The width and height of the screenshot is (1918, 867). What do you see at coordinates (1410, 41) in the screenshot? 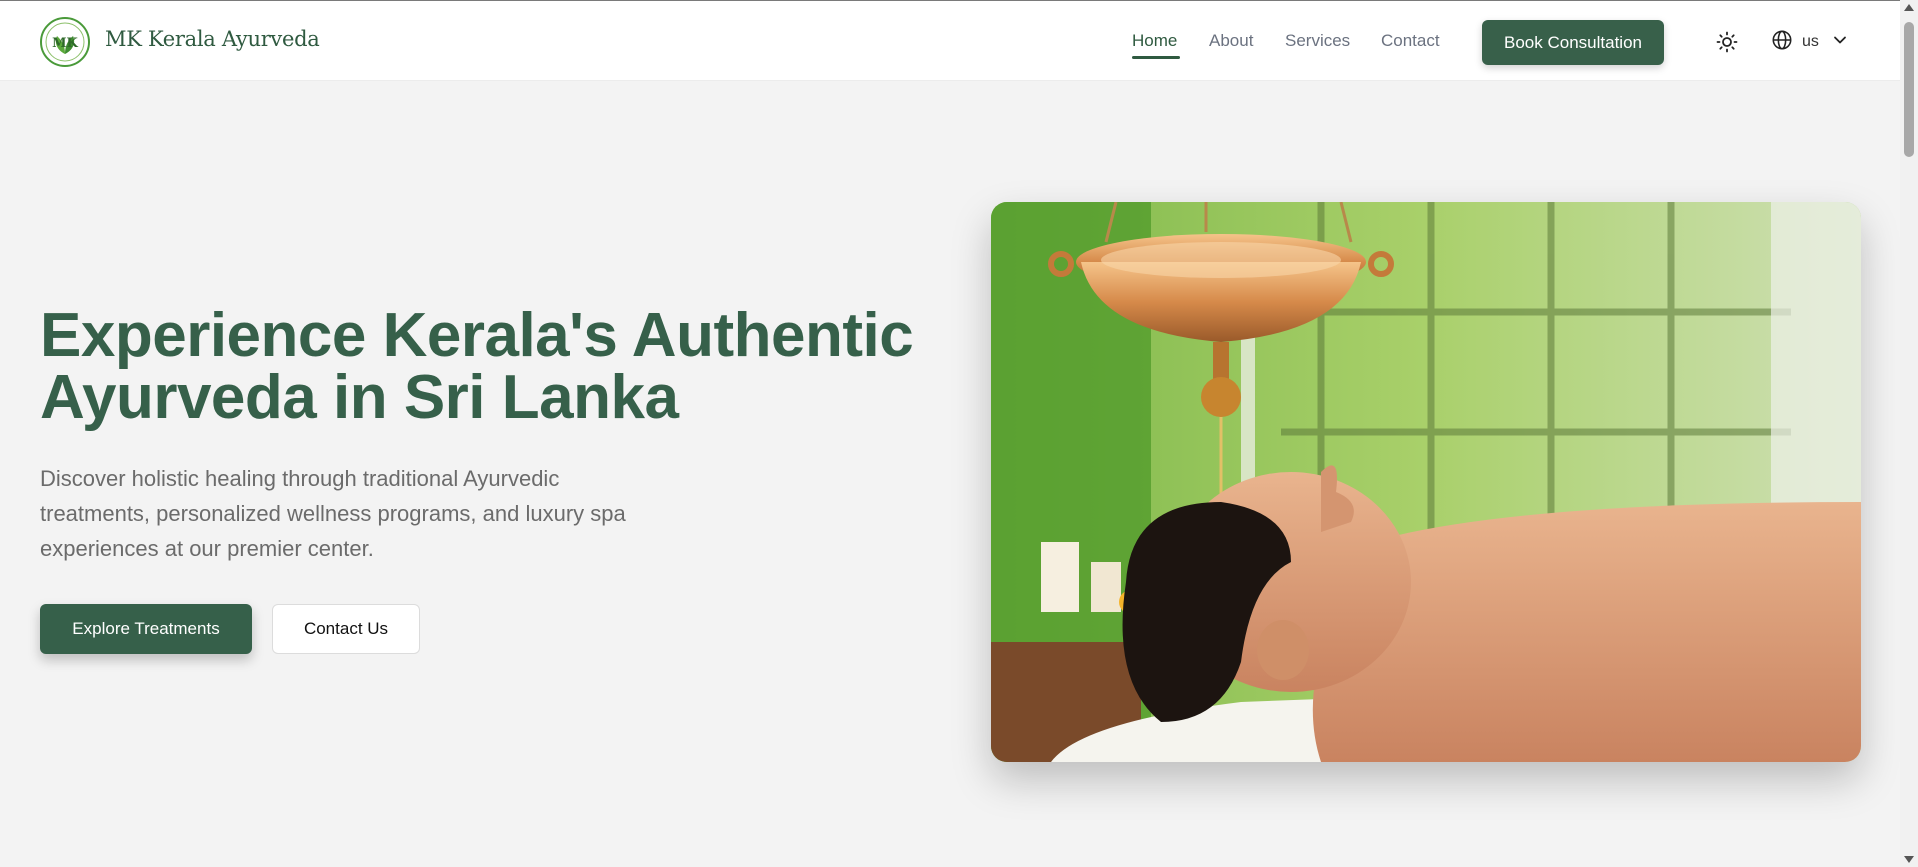
I see `nav-contact: Contact` at bounding box center [1410, 41].